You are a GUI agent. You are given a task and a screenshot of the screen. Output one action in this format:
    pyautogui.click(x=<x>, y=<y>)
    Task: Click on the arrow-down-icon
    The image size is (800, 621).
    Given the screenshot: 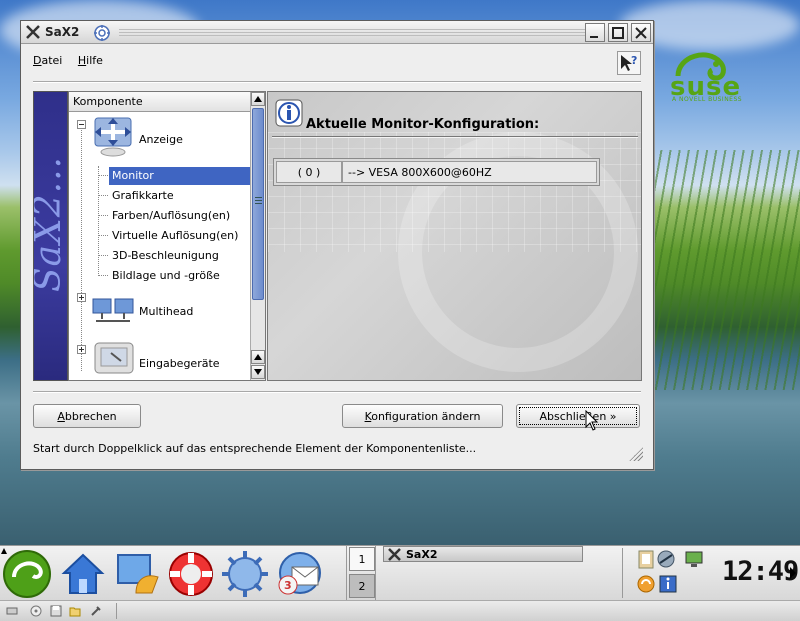 What is the action you would take?
    pyautogui.click(x=258, y=372)
    